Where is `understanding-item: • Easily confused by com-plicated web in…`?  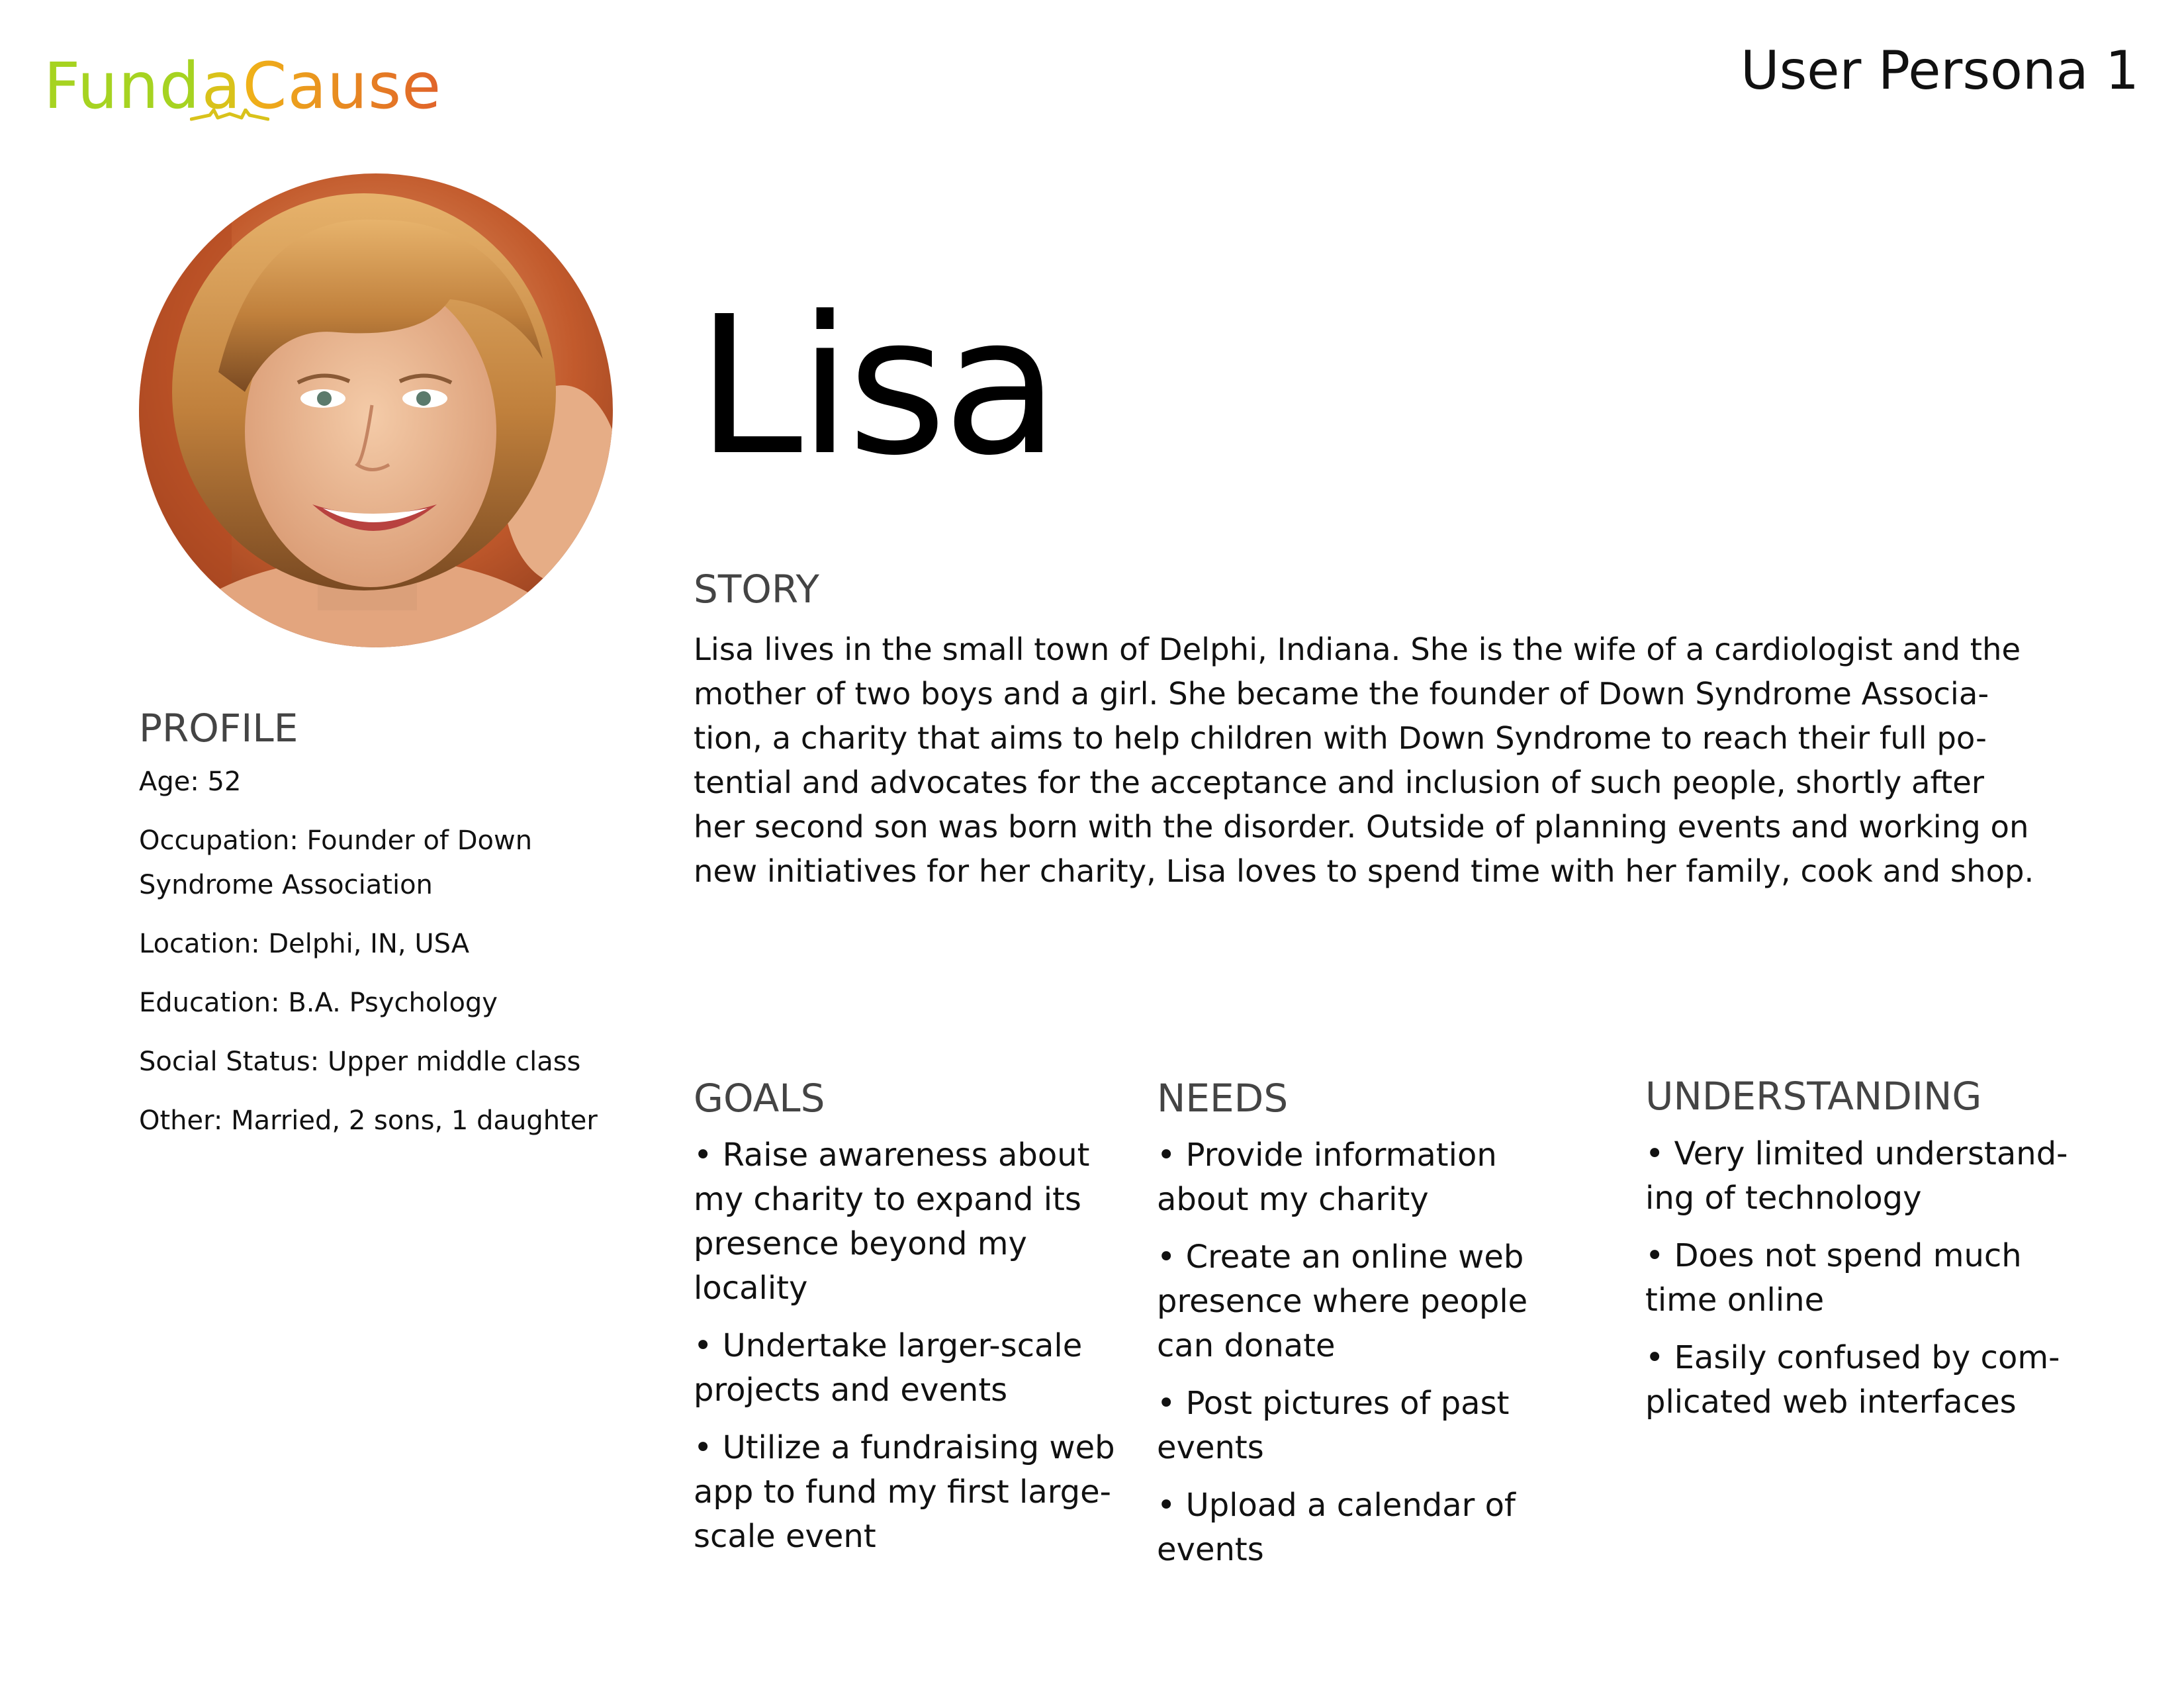 understanding-item: • Easily confused by com-plicated web in… is located at coordinates (1852, 1380).